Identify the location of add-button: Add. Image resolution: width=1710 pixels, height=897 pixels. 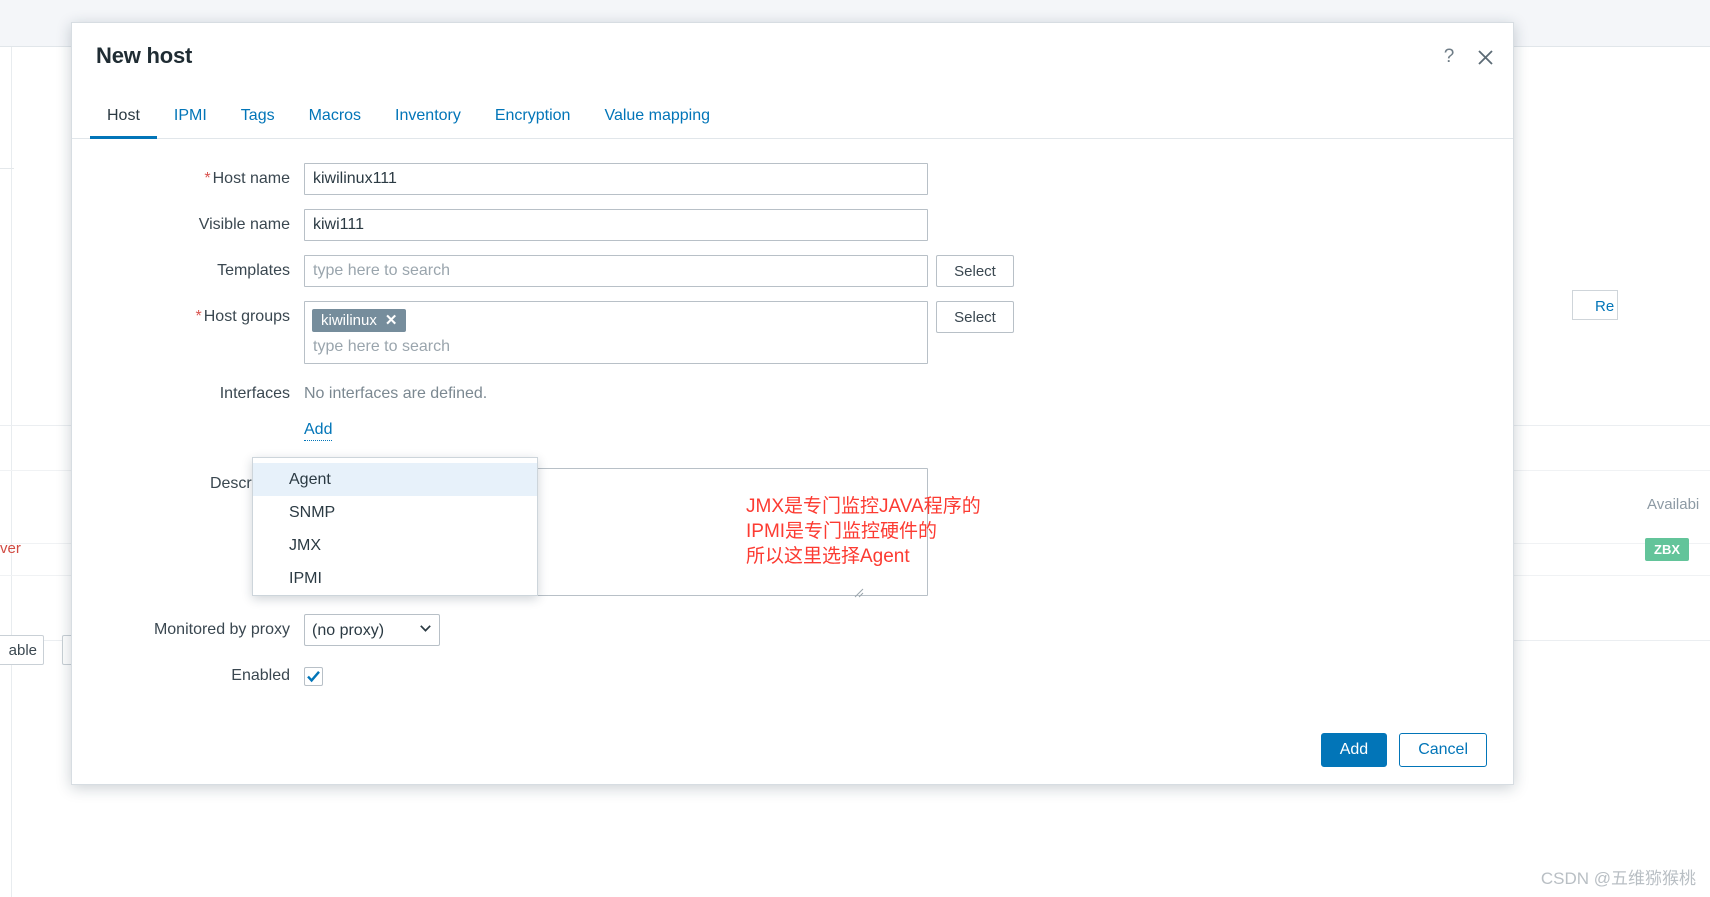
(1354, 750).